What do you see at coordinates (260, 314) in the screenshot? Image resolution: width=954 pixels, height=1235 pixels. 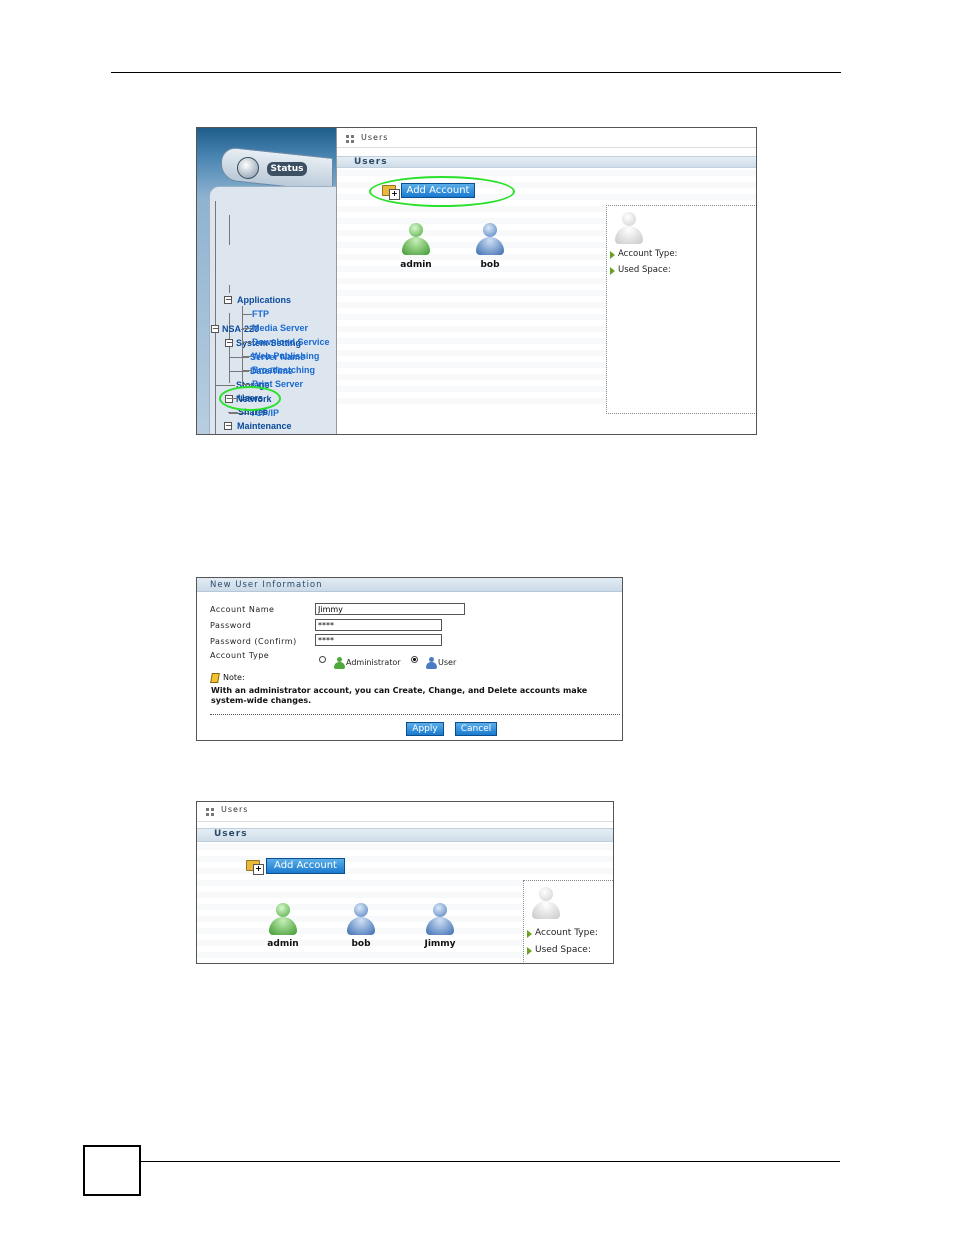 I see `tree-item-ftp: FTP` at bounding box center [260, 314].